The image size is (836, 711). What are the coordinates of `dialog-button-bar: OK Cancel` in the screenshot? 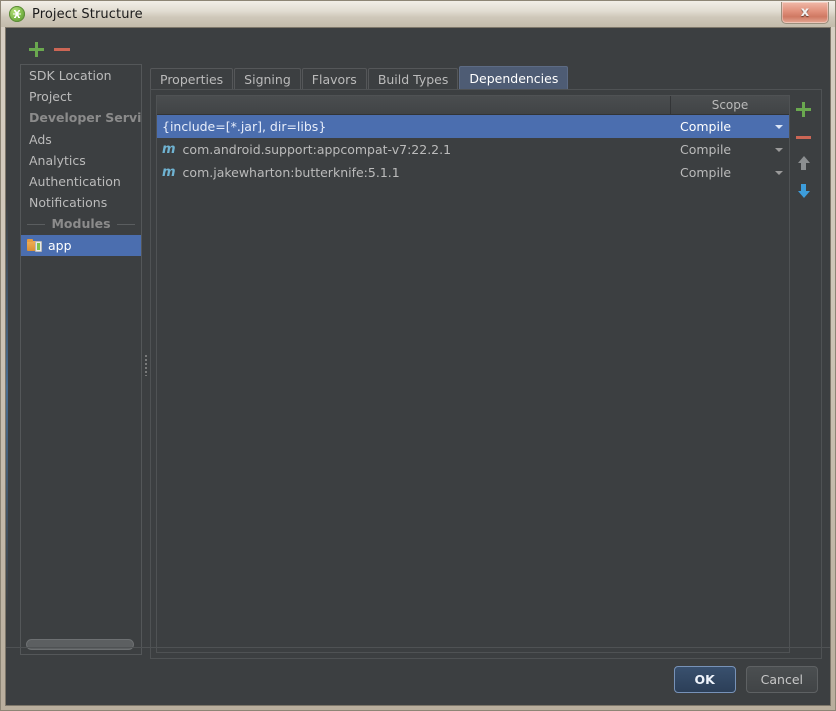 It's located at (745, 679).